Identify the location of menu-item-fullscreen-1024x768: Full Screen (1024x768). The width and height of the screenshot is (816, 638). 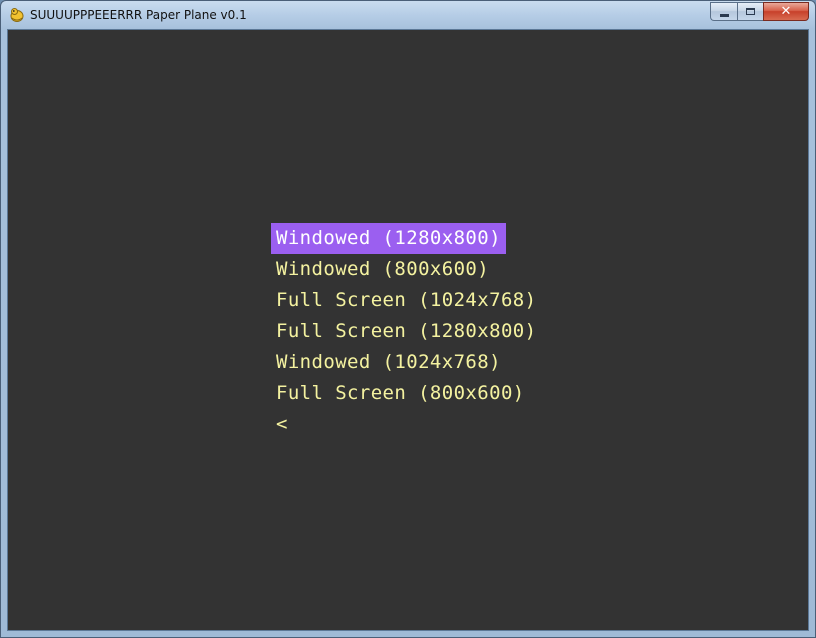
(406, 300).